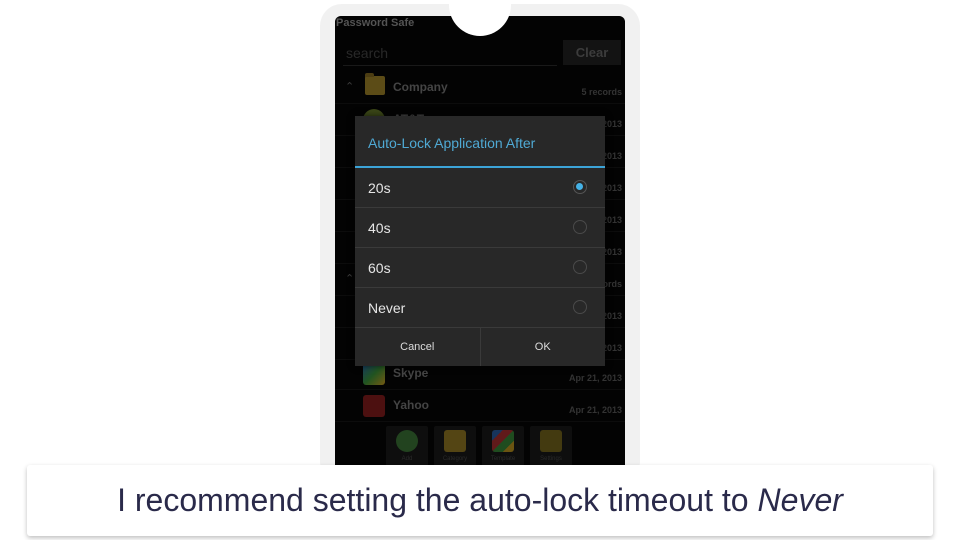 This screenshot has width=960, height=540. What do you see at coordinates (379, 188) in the screenshot?
I see `option-label: 20s` at bounding box center [379, 188].